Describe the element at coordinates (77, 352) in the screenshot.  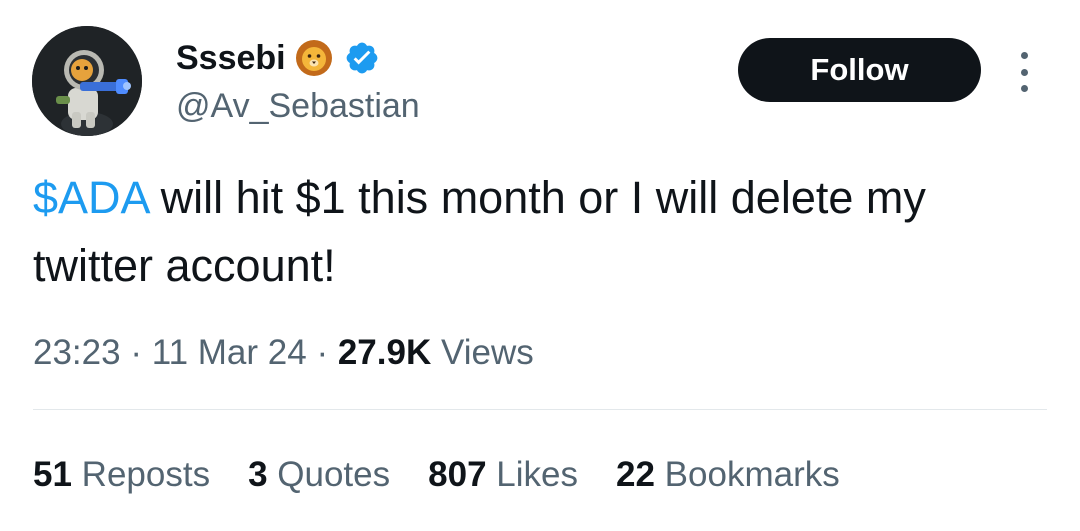
I see `tweet-time: 23:23` at that location.